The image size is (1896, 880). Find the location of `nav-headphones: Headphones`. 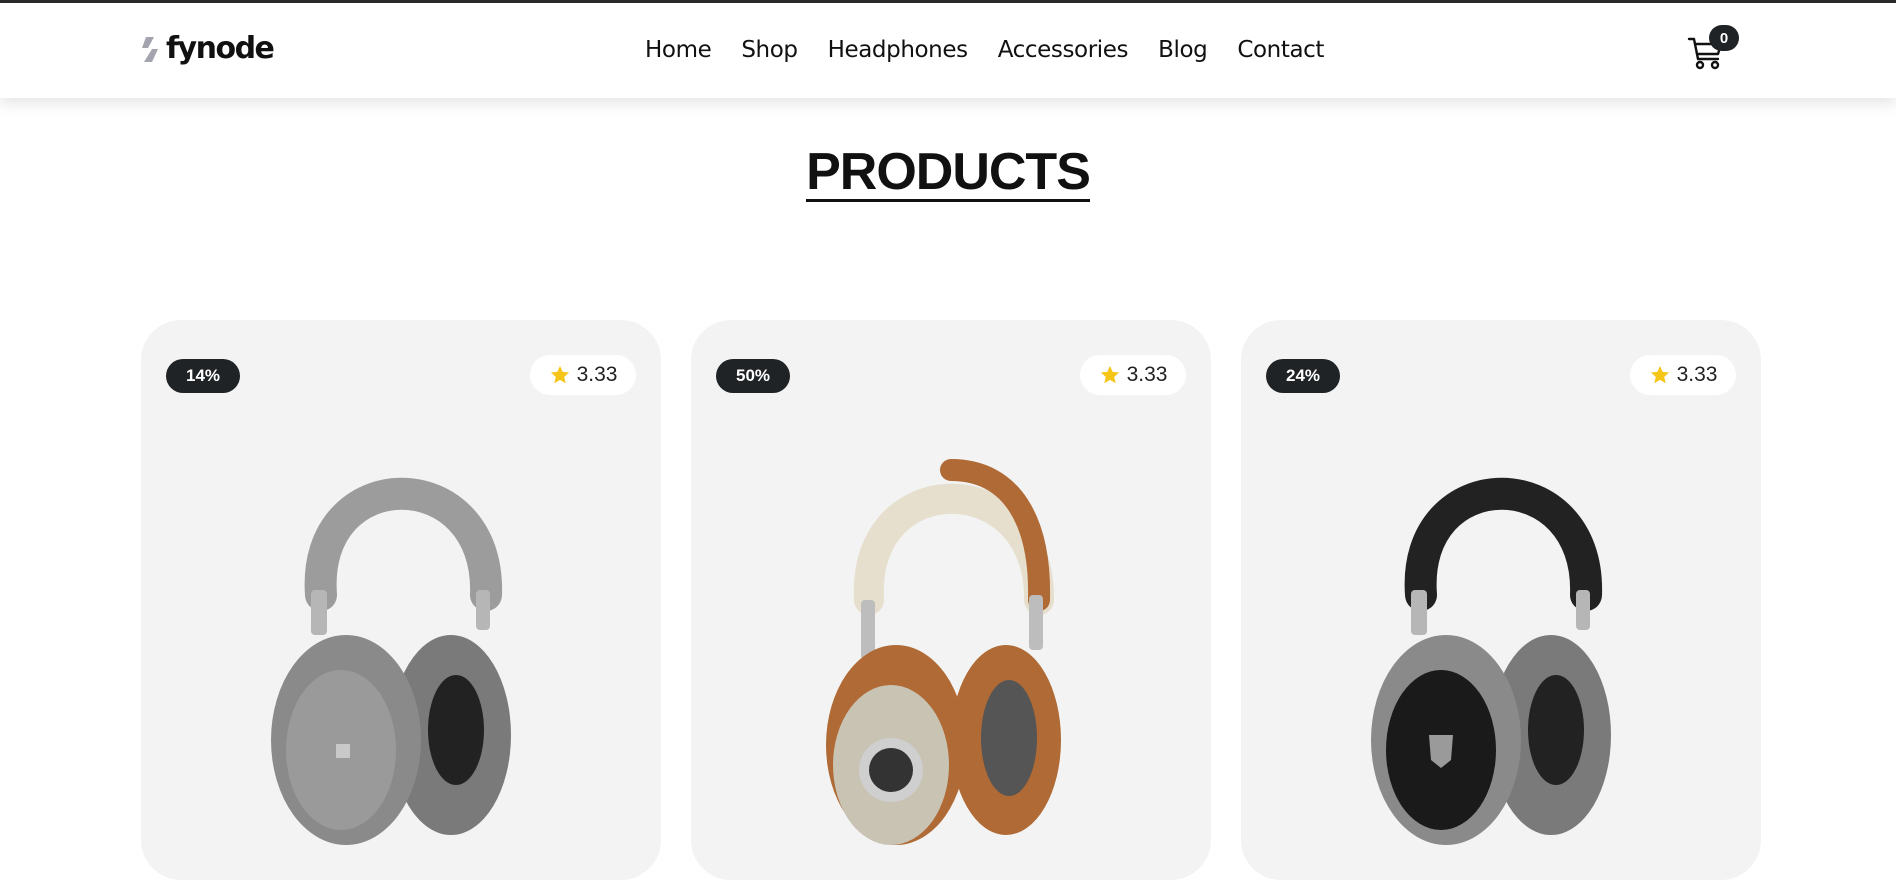

nav-headphones: Headphones is located at coordinates (898, 50).